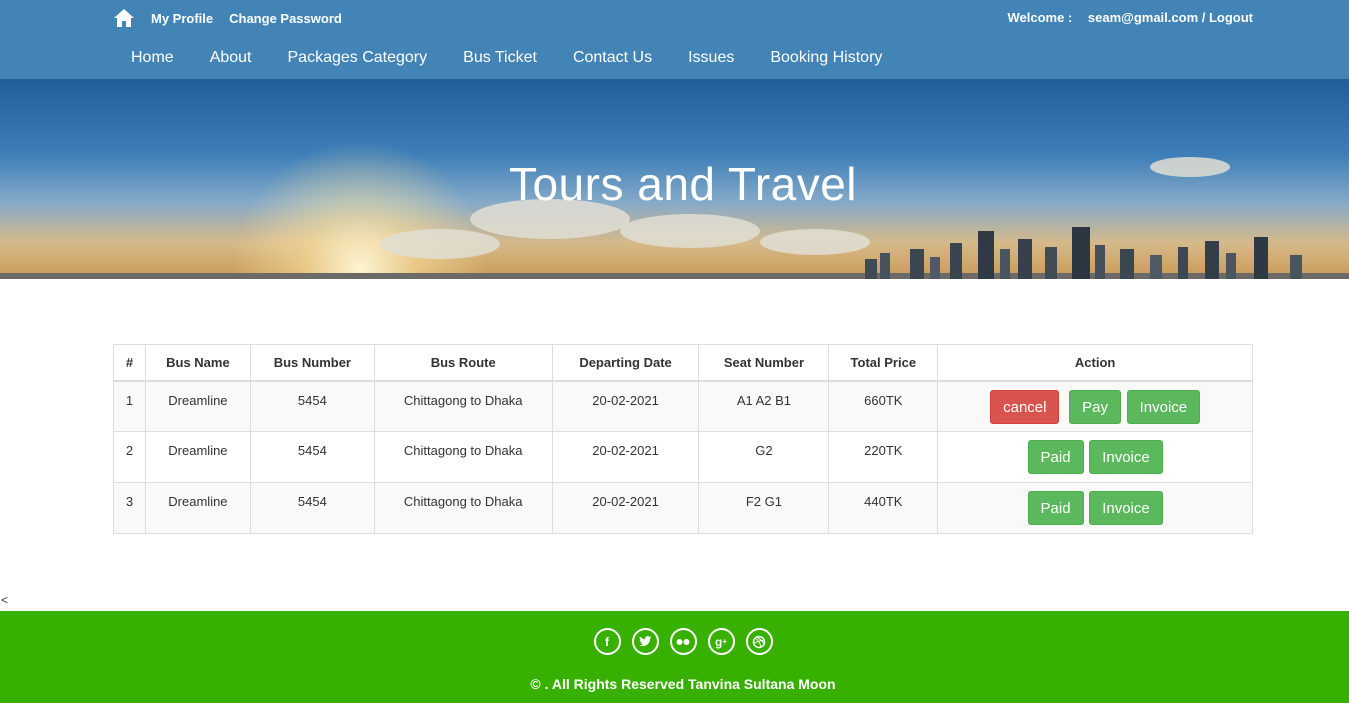  What do you see at coordinates (612, 58) in the screenshot?
I see `nav-contact-us: Contact Us` at bounding box center [612, 58].